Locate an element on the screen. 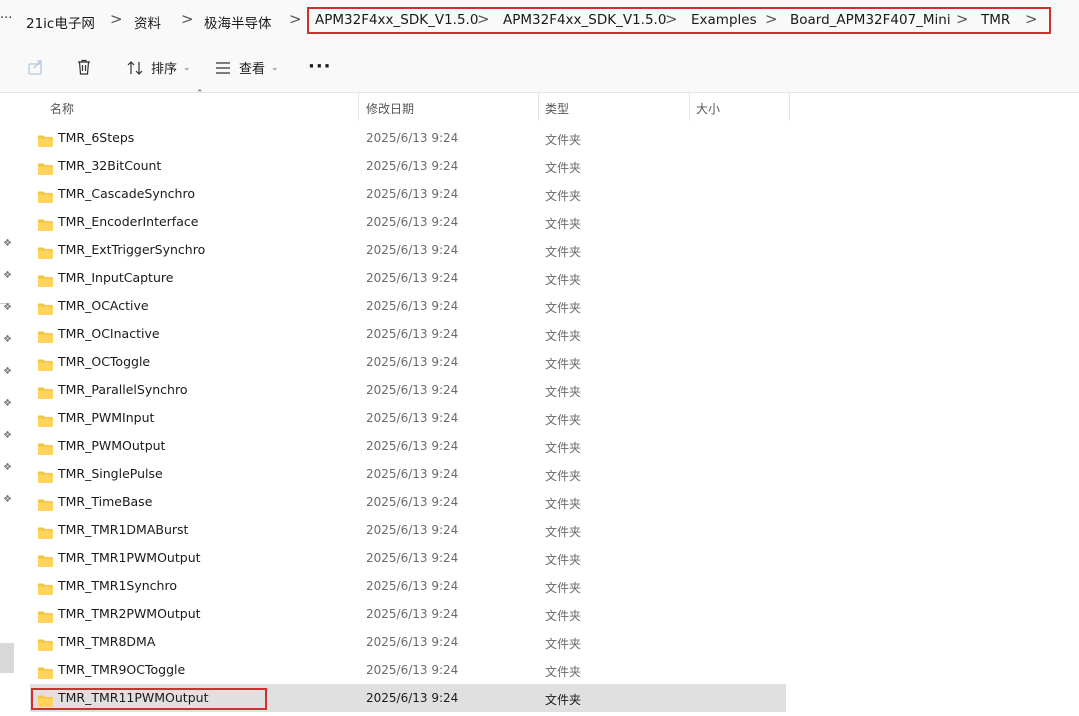 The image size is (1079, 716). file-name: TMR_6Steps is located at coordinates (96, 137).